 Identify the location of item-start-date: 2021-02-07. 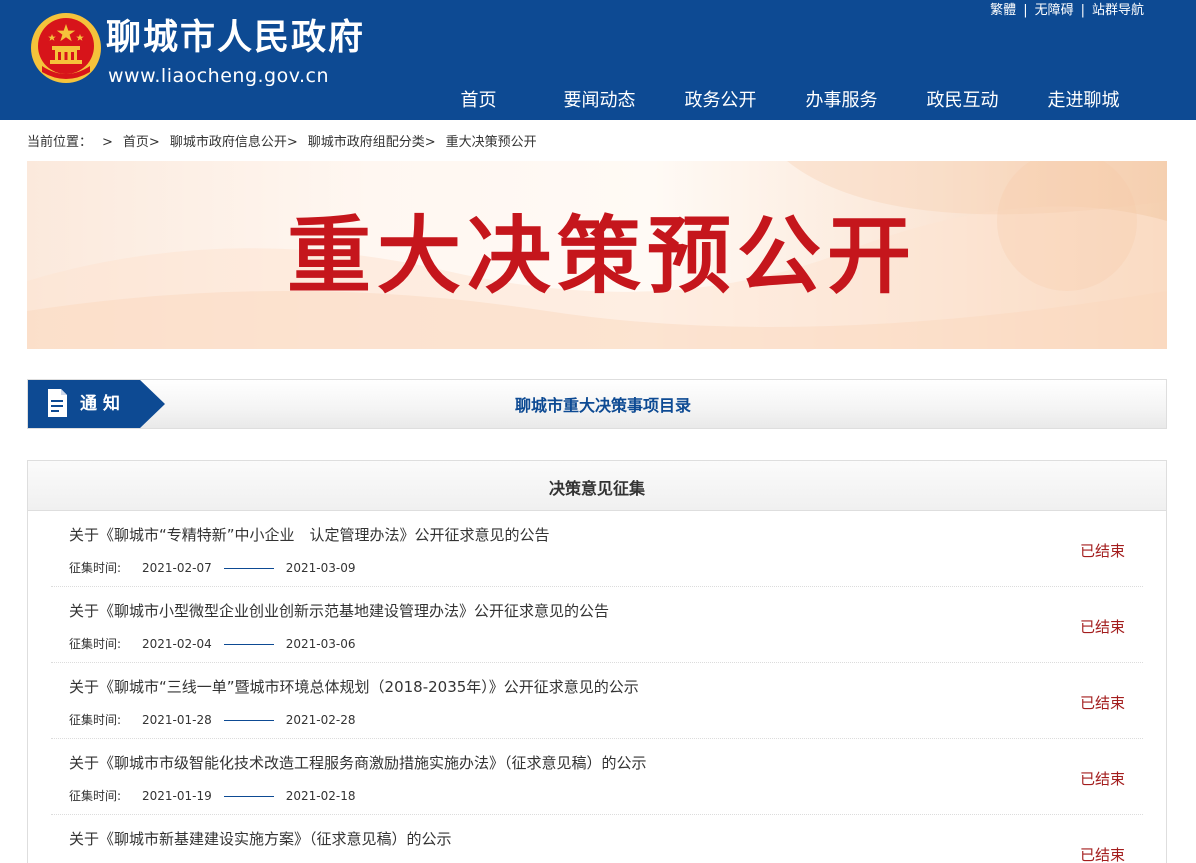
(177, 568).